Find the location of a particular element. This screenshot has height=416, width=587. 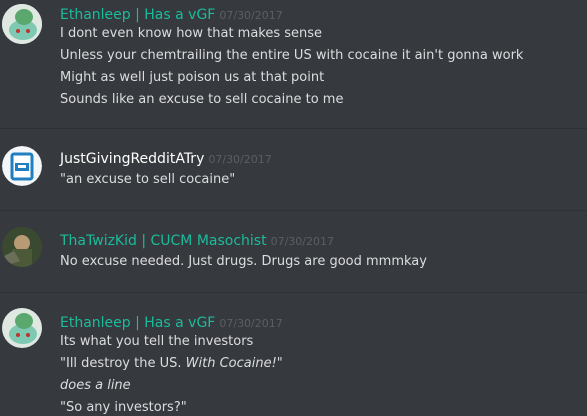

message-text: "Ill destroy the US. With Cocaine!" is located at coordinates (171, 363).